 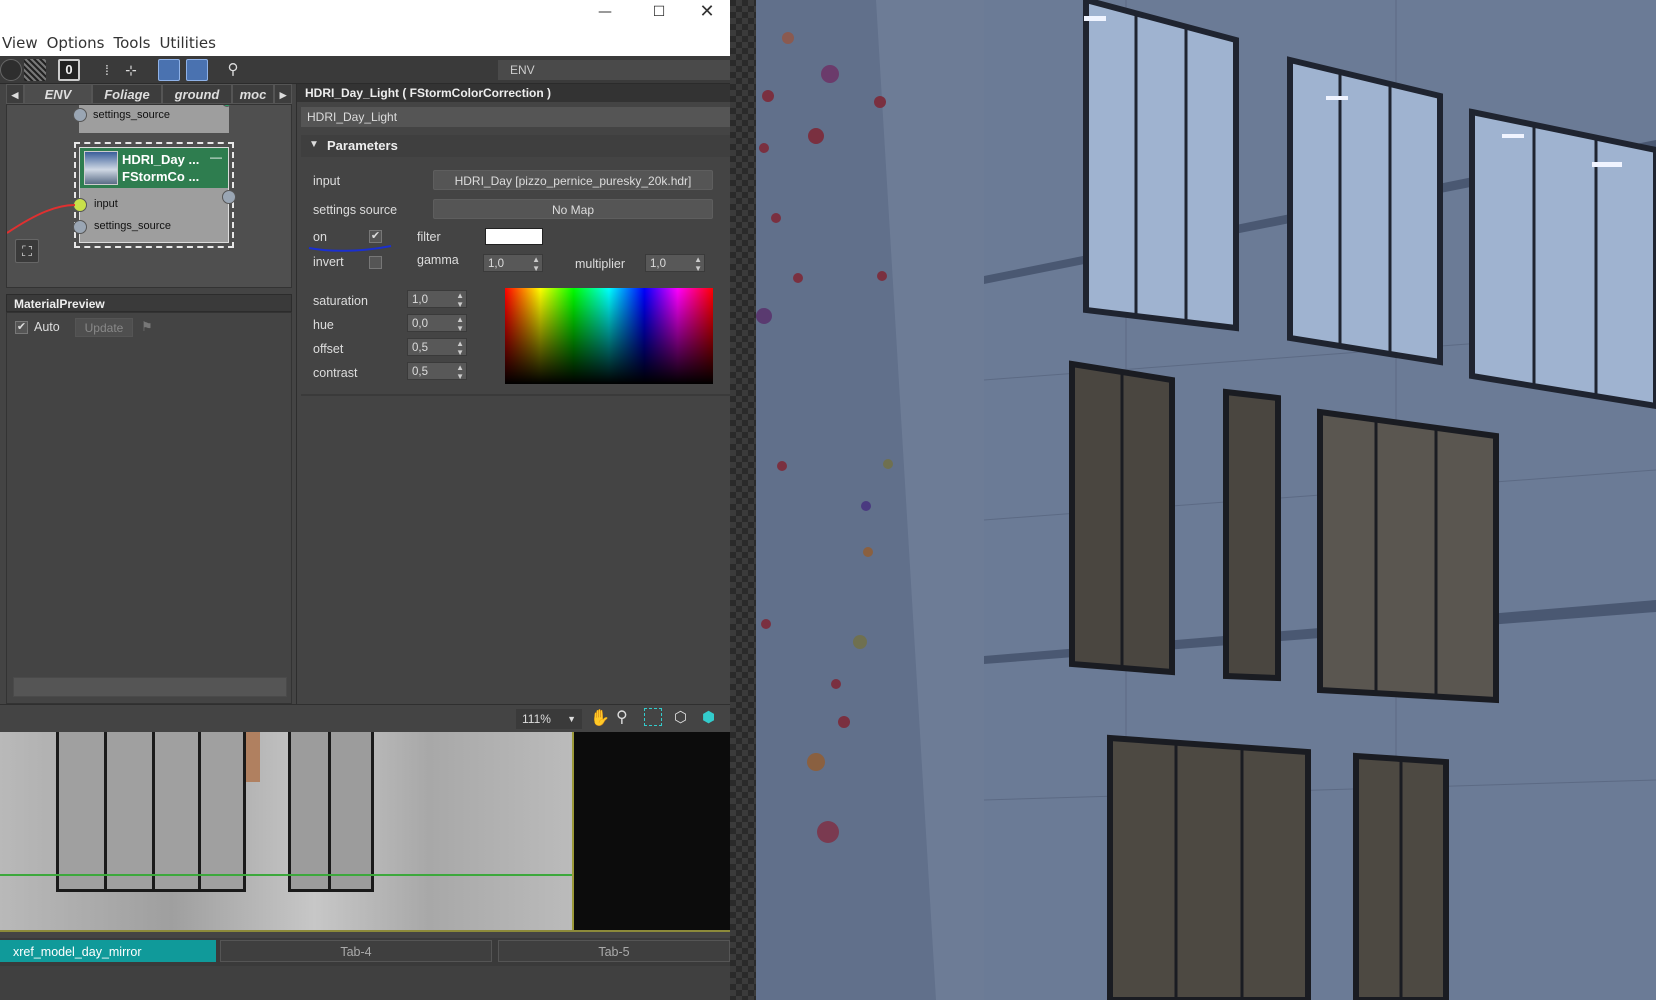 What do you see at coordinates (496, 264) in the screenshot?
I see `gamma-value: 1,0` at bounding box center [496, 264].